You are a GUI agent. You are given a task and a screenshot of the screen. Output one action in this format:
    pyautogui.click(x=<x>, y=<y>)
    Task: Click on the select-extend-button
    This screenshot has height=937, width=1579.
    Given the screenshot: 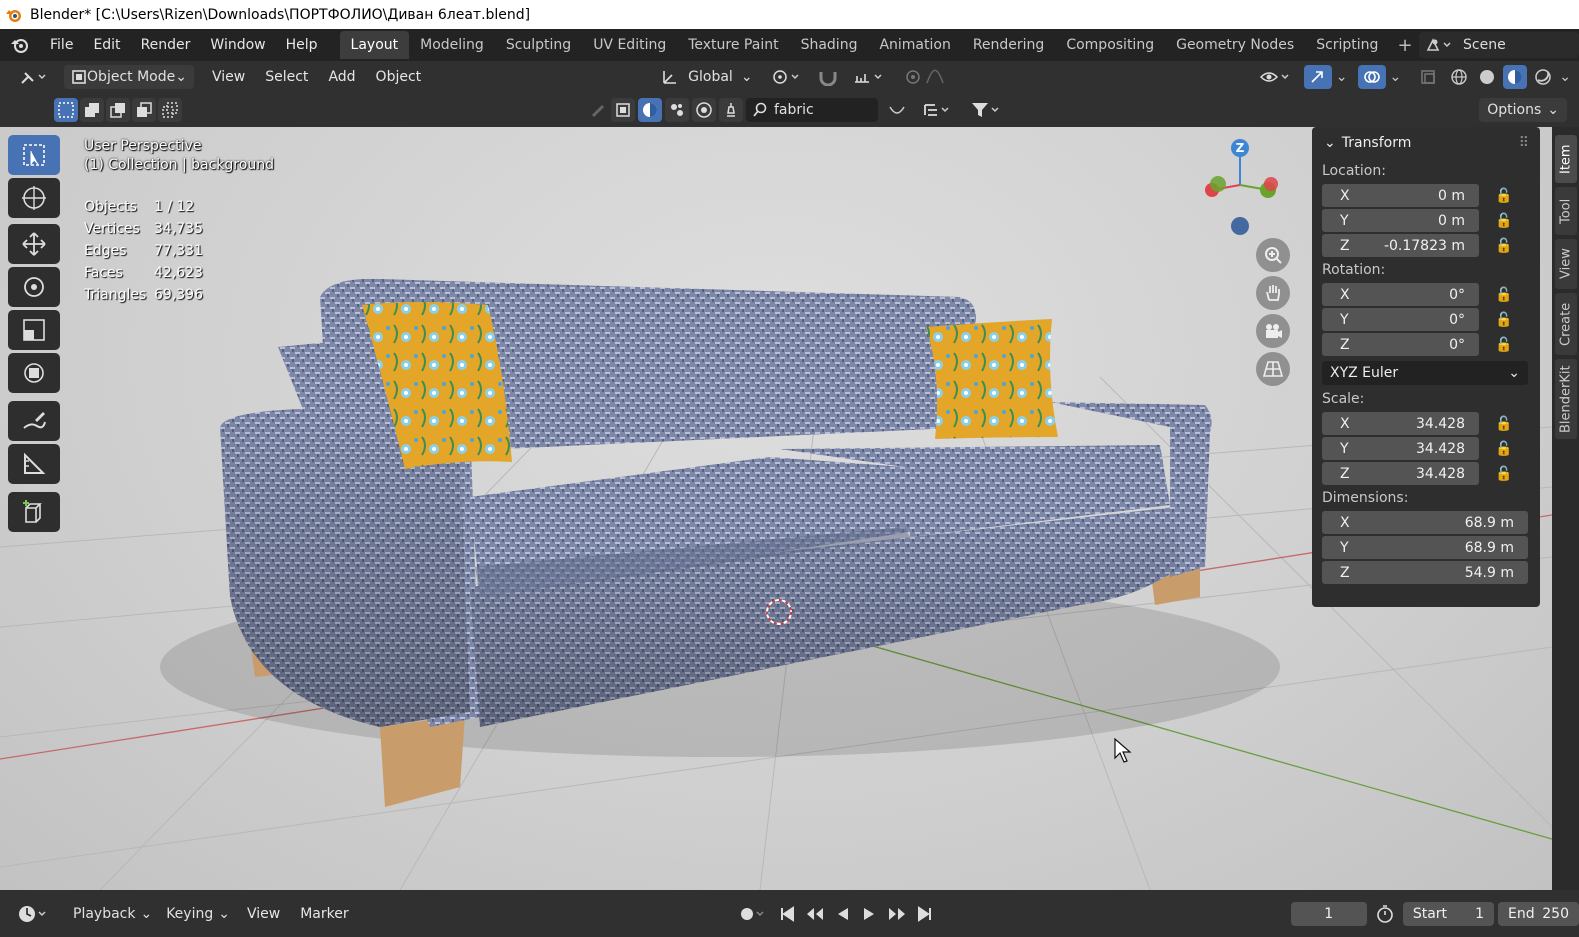 What is the action you would take?
    pyautogui.click(x=92, y=110)
    